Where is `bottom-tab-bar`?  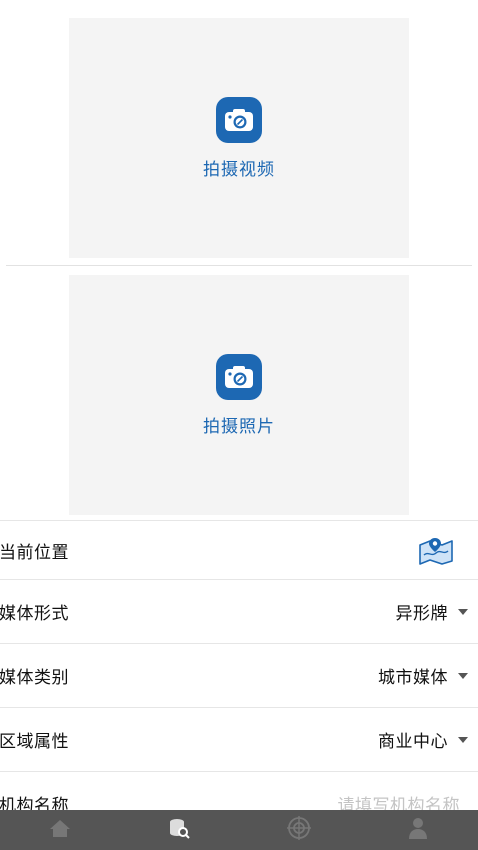
bottom-tab-bar is located at coordinates (239, 830).